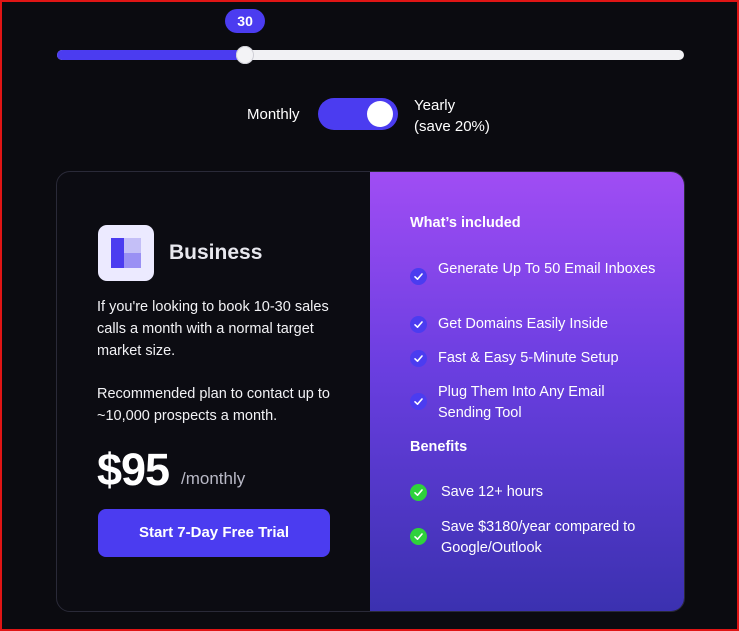  I want to click on slider-fill, so click(151, 55).